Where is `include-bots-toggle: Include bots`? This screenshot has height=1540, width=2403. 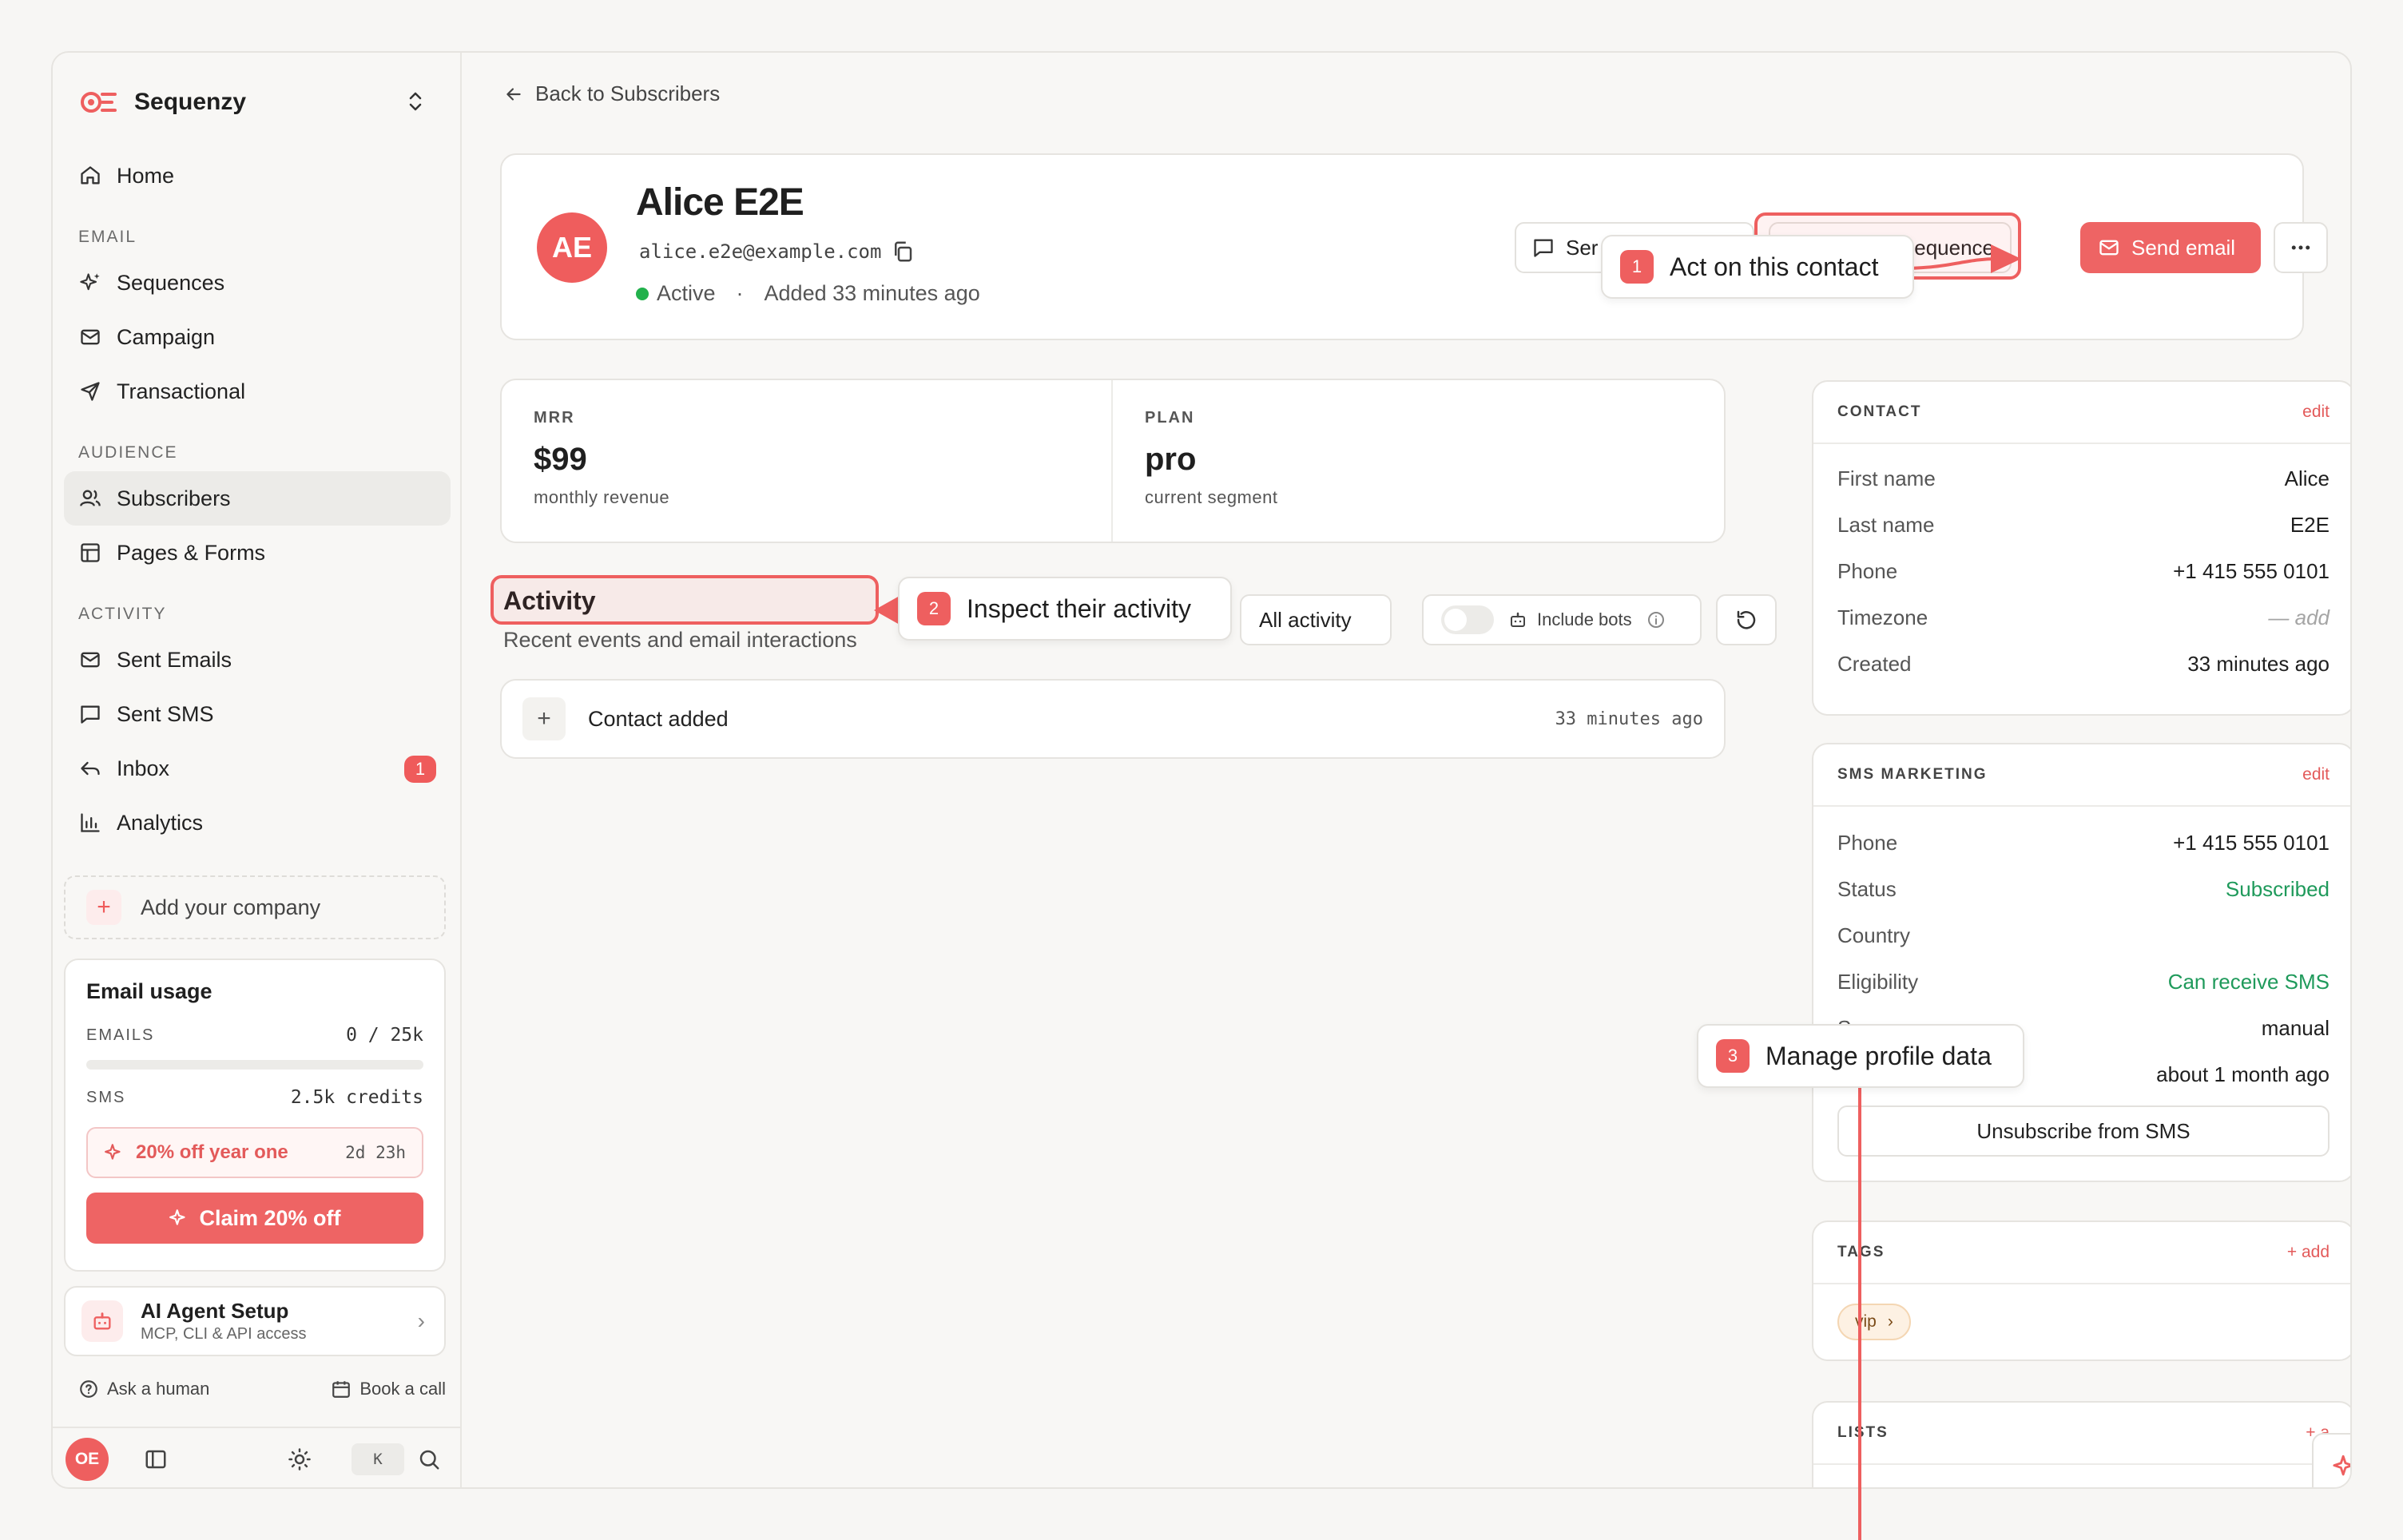
include-bots-toggle: Include bots is located at coordinates (1562, 620).